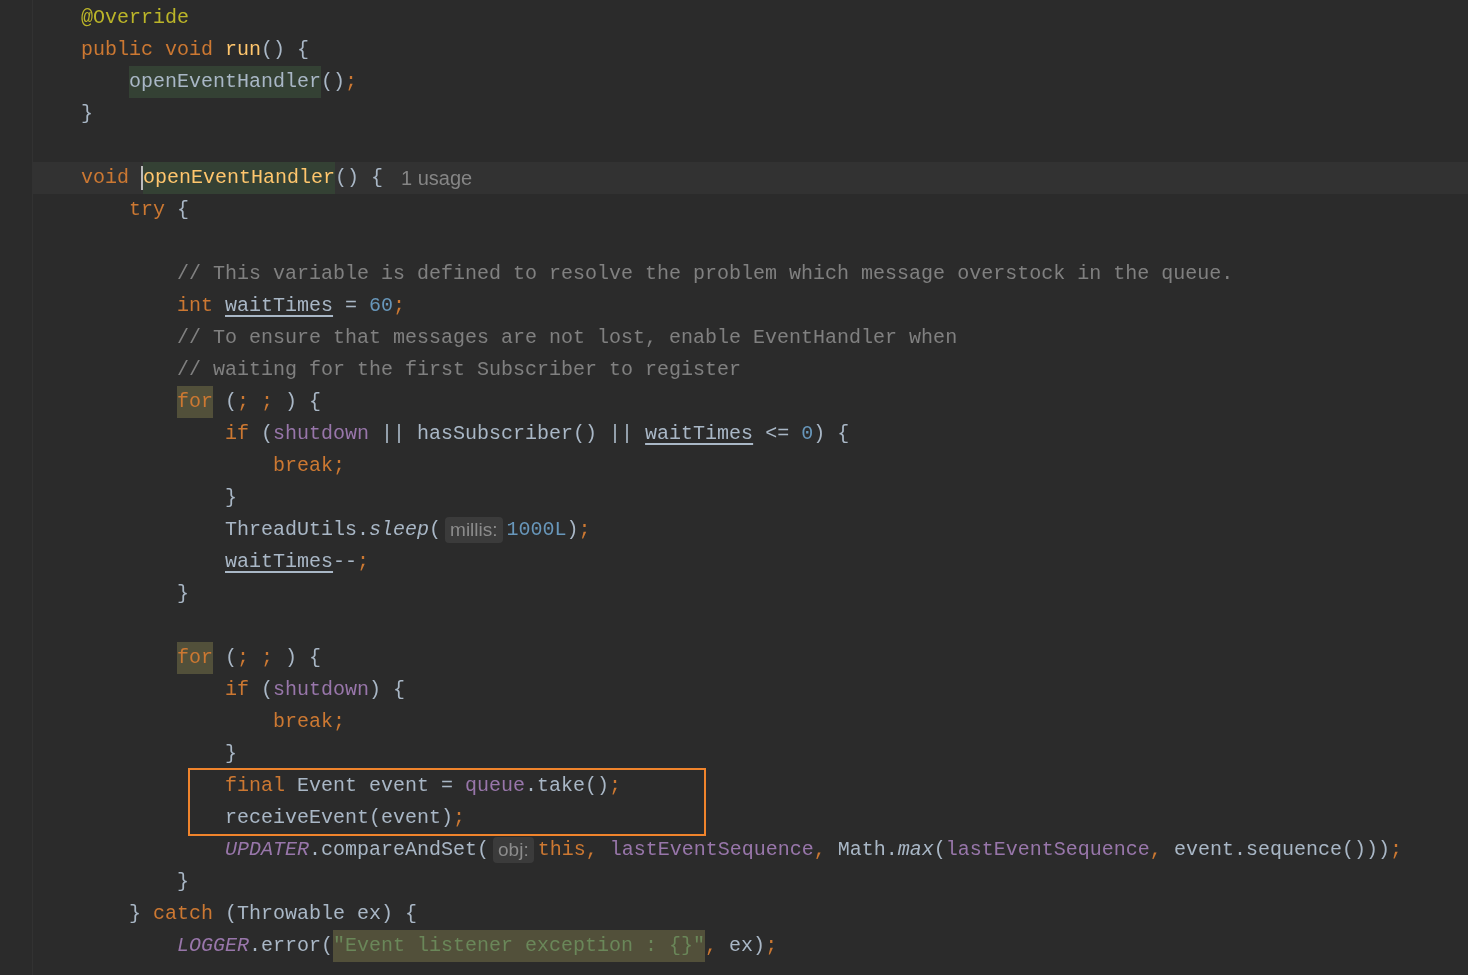  I want to click on code-line: @Override, so click(135, 18).